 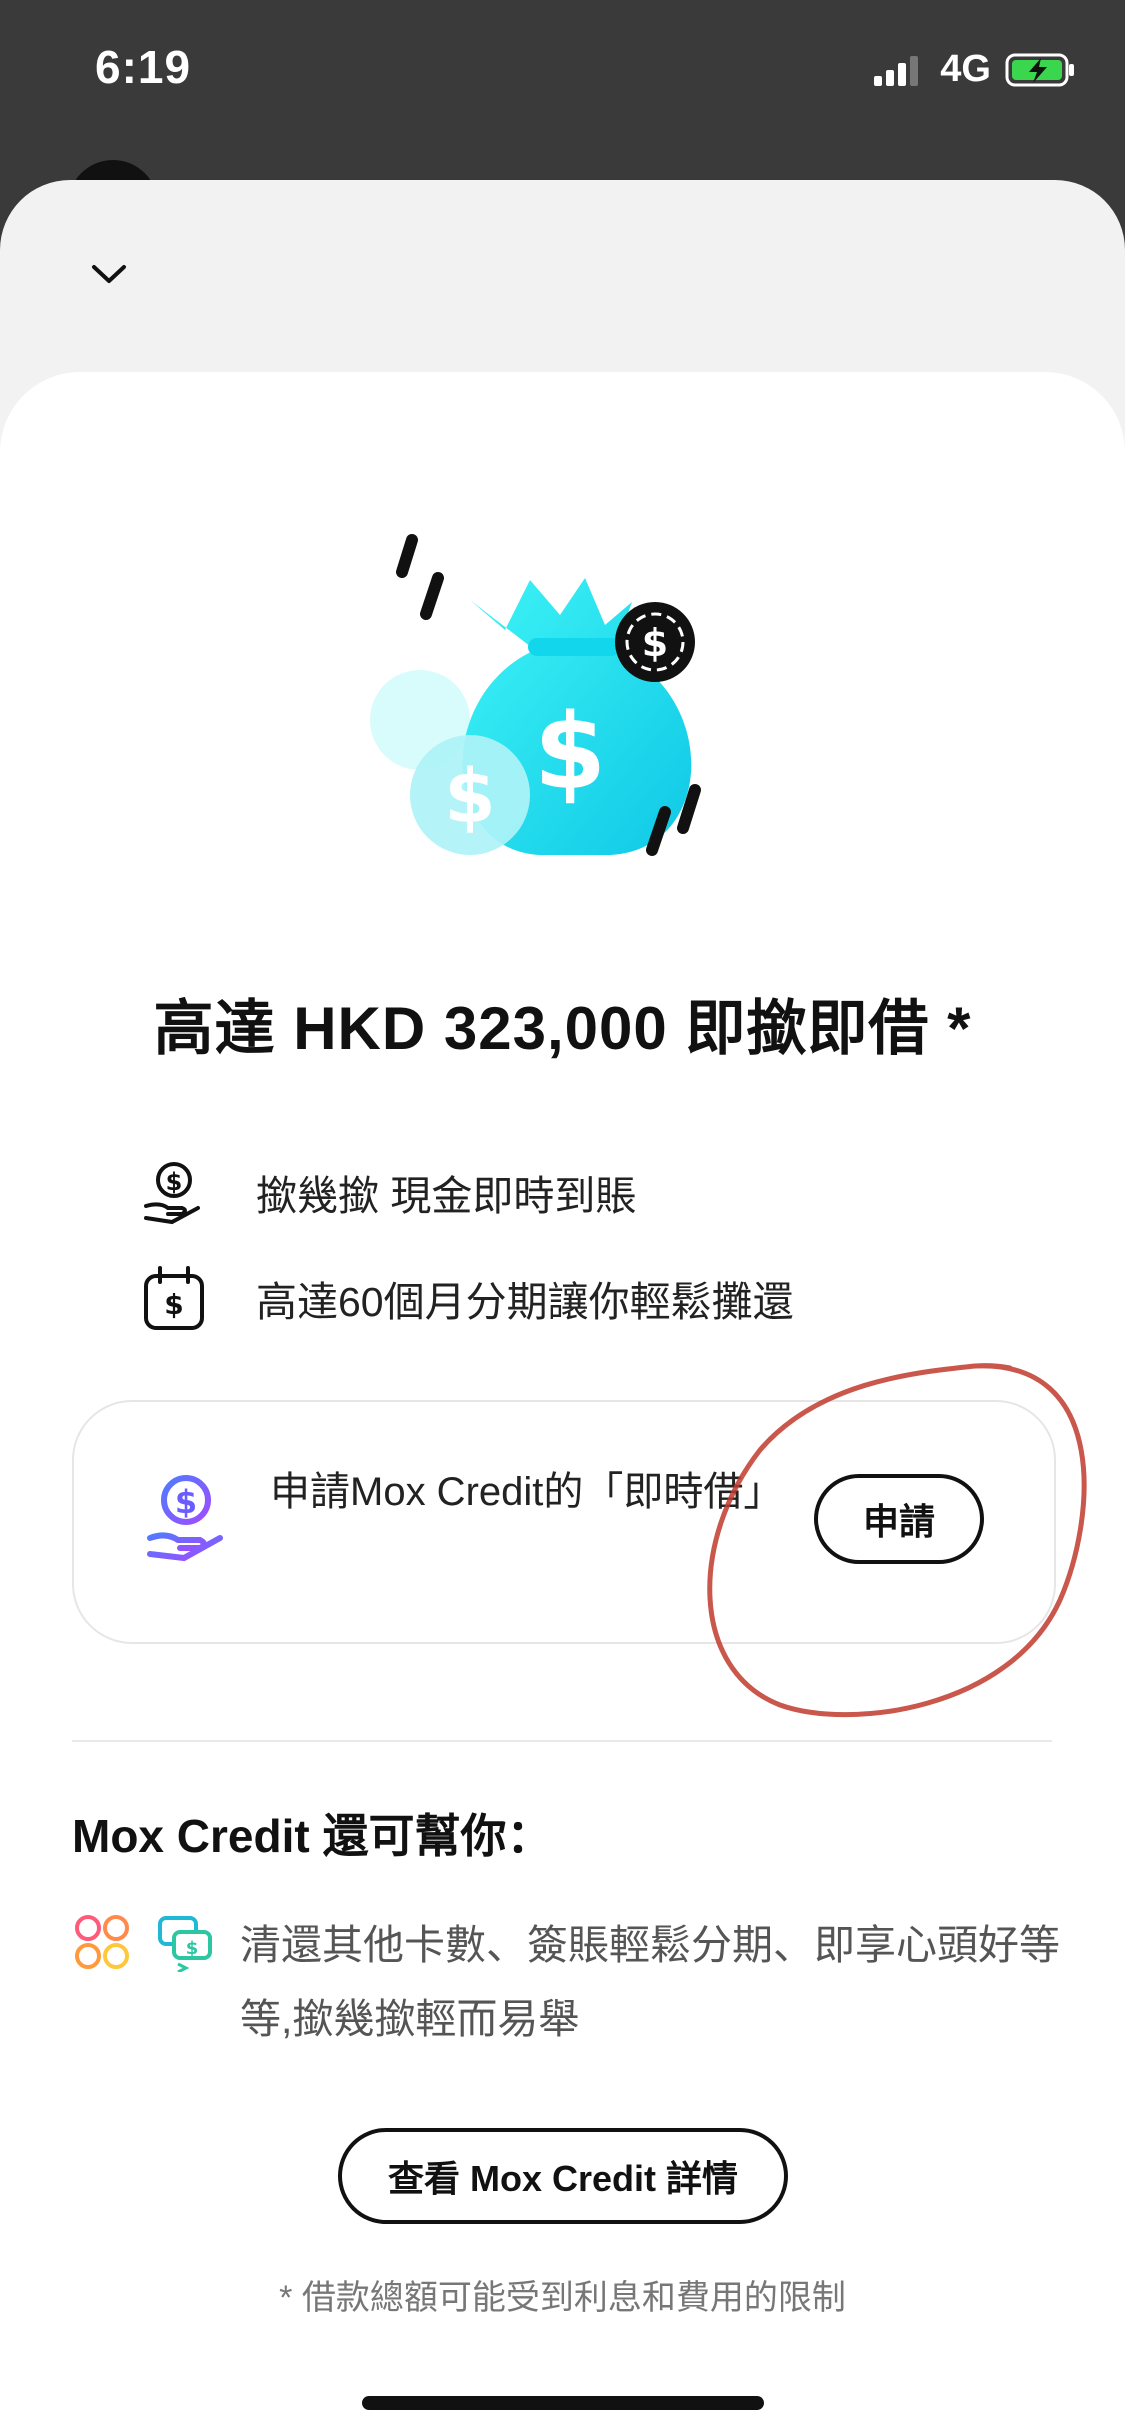 What do you see at coordinates (446, 1196) in the screenshot?
I see `feature-text: 撳幾撳 現金即時到賬` at bounding box center [446, 1196].